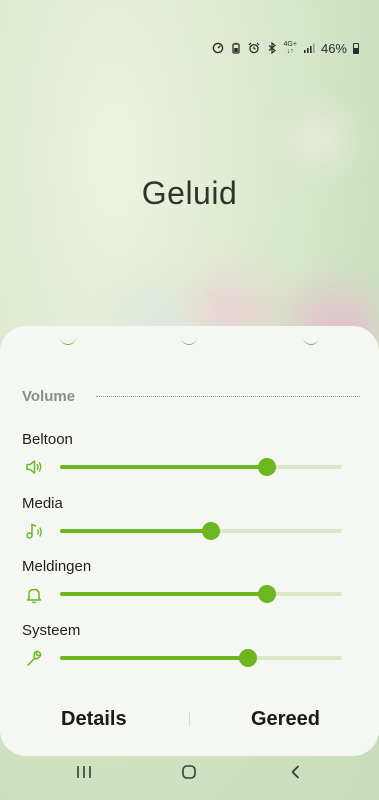 The height and width of the screenshot is (800, 379). Describe the element at coordinates (217, 48) in the screenshot. I see `data-saver-icon` at that location.